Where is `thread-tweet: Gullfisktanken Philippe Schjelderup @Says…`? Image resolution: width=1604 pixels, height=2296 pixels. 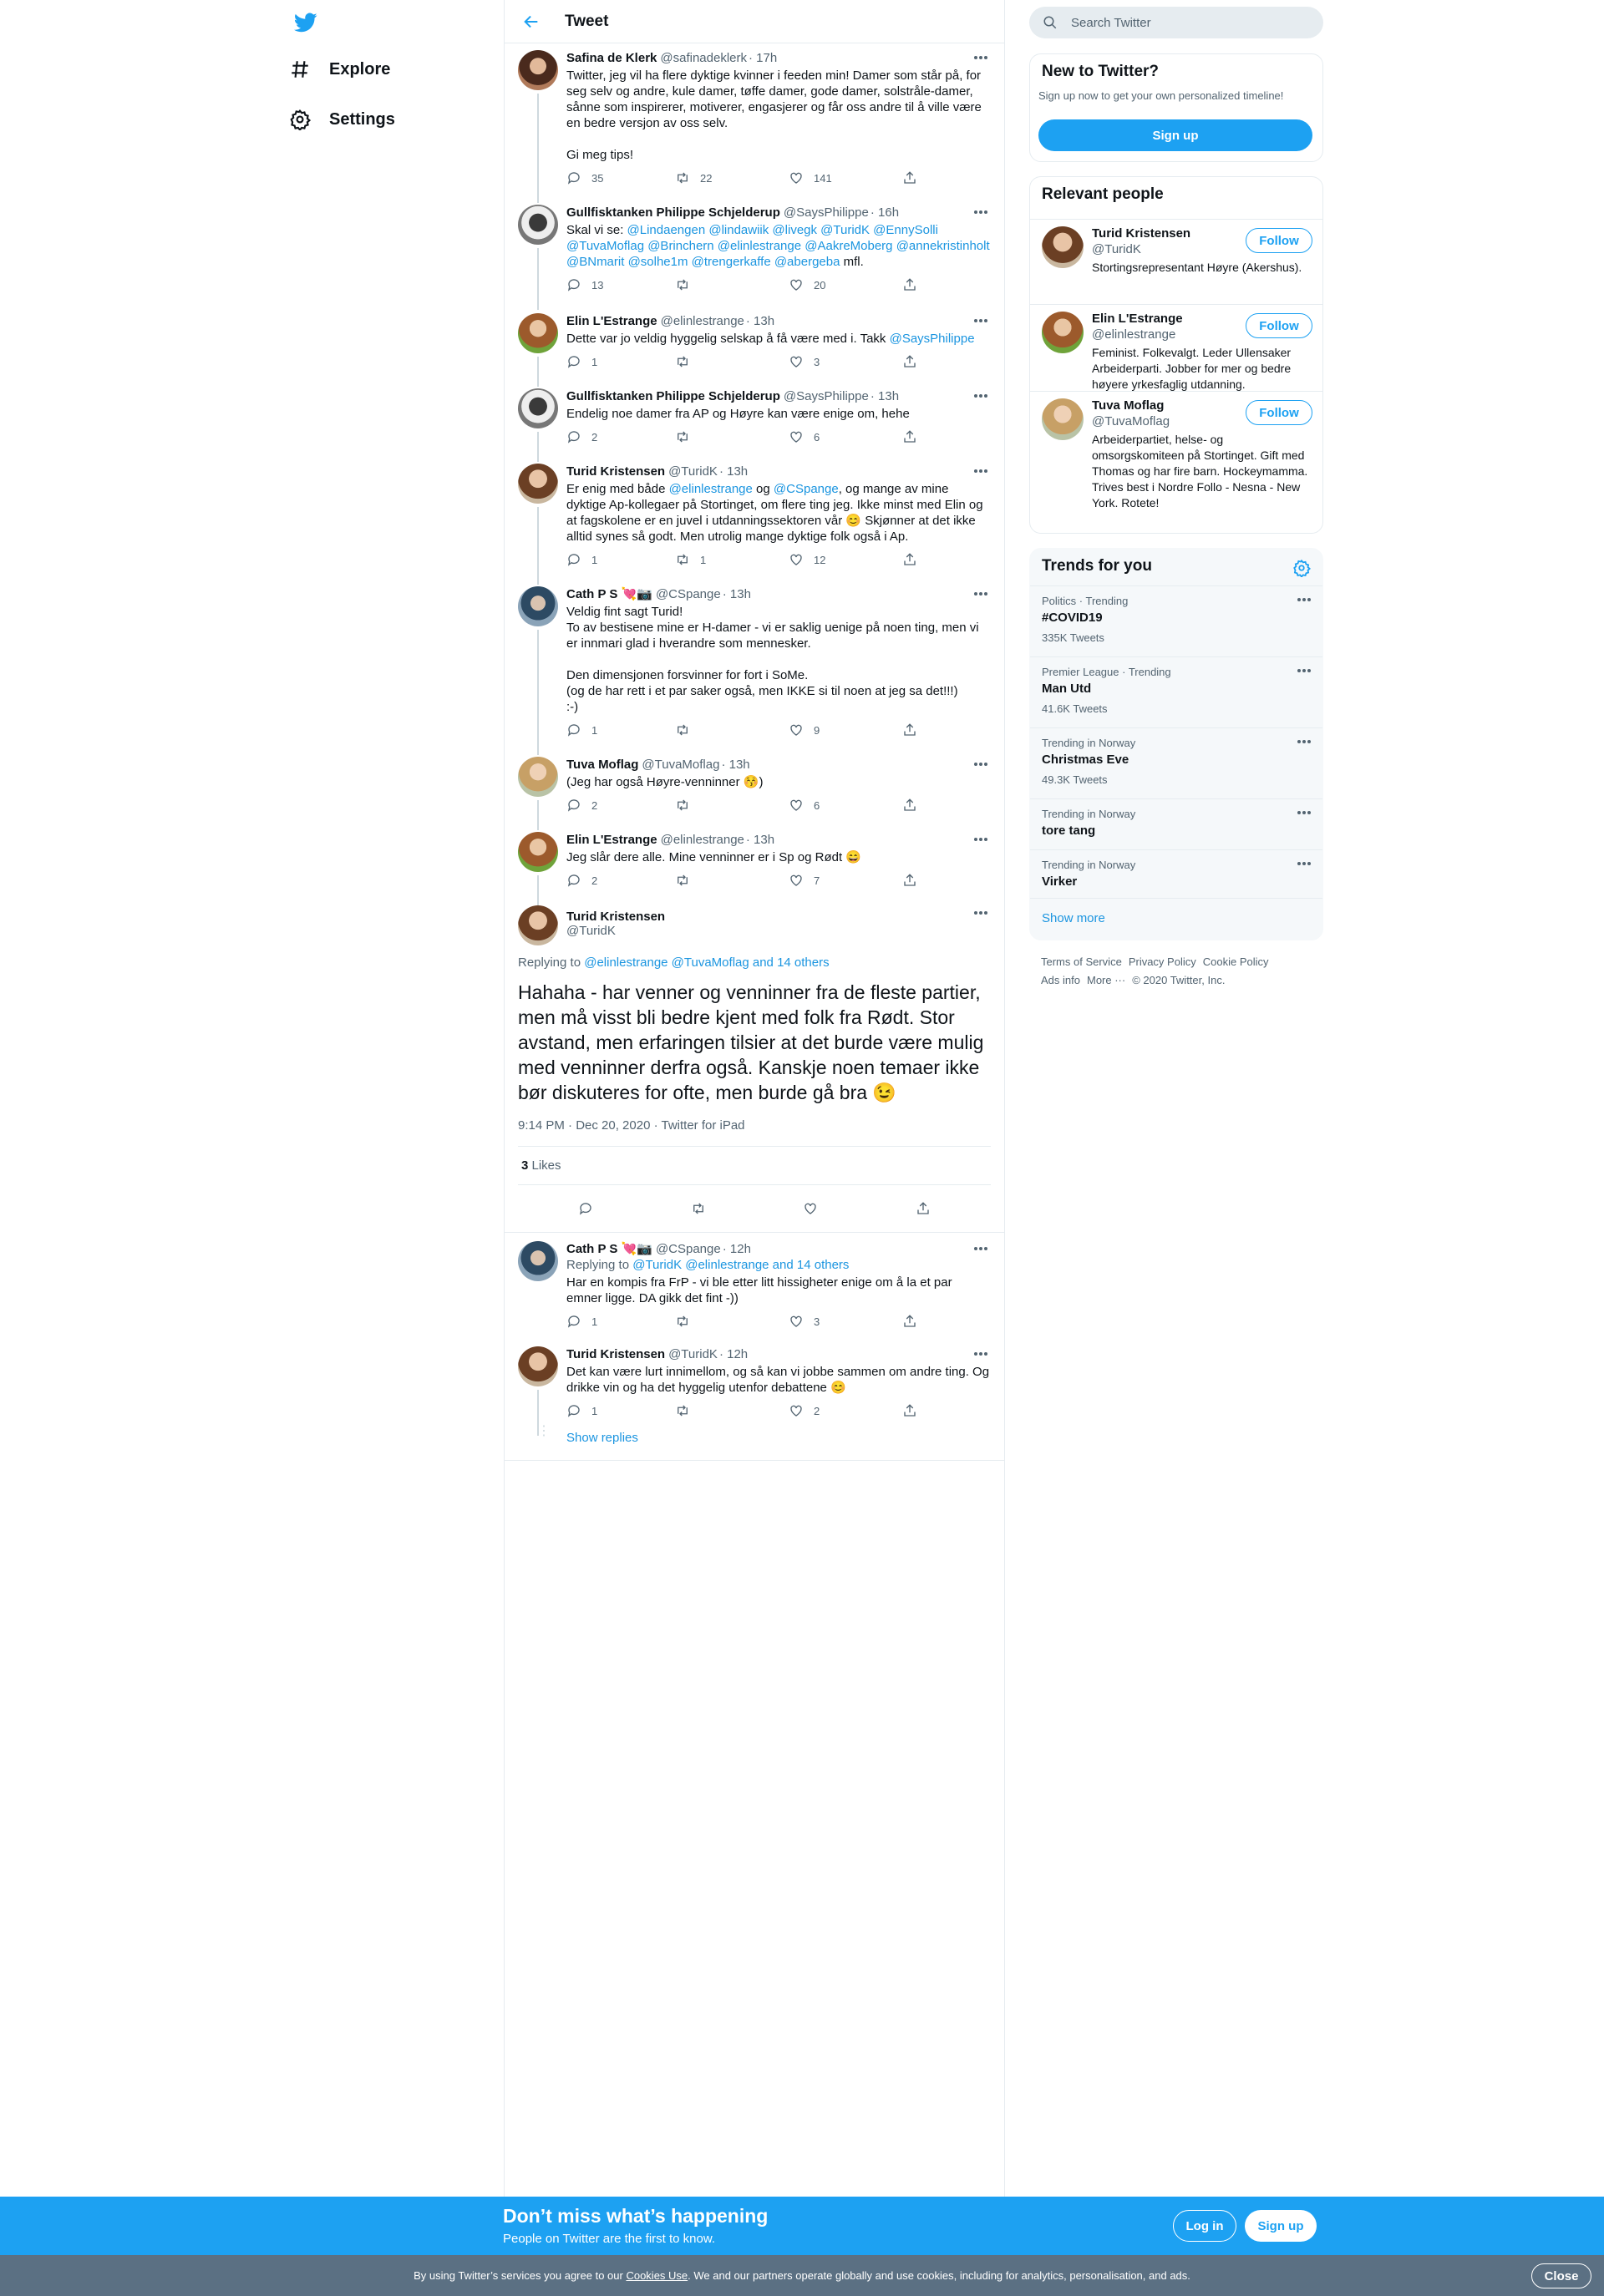
thread-tweet: Gullfisktanken Philippe Schjelderup @Says… is located at coordinates (755, 252).